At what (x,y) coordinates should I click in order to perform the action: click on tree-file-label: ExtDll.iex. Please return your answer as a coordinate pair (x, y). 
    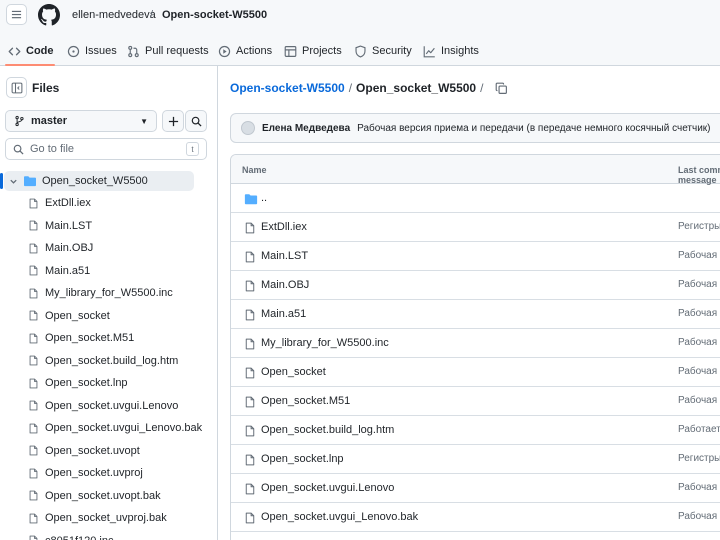
    Looking at the image, I should click on (68, 203).